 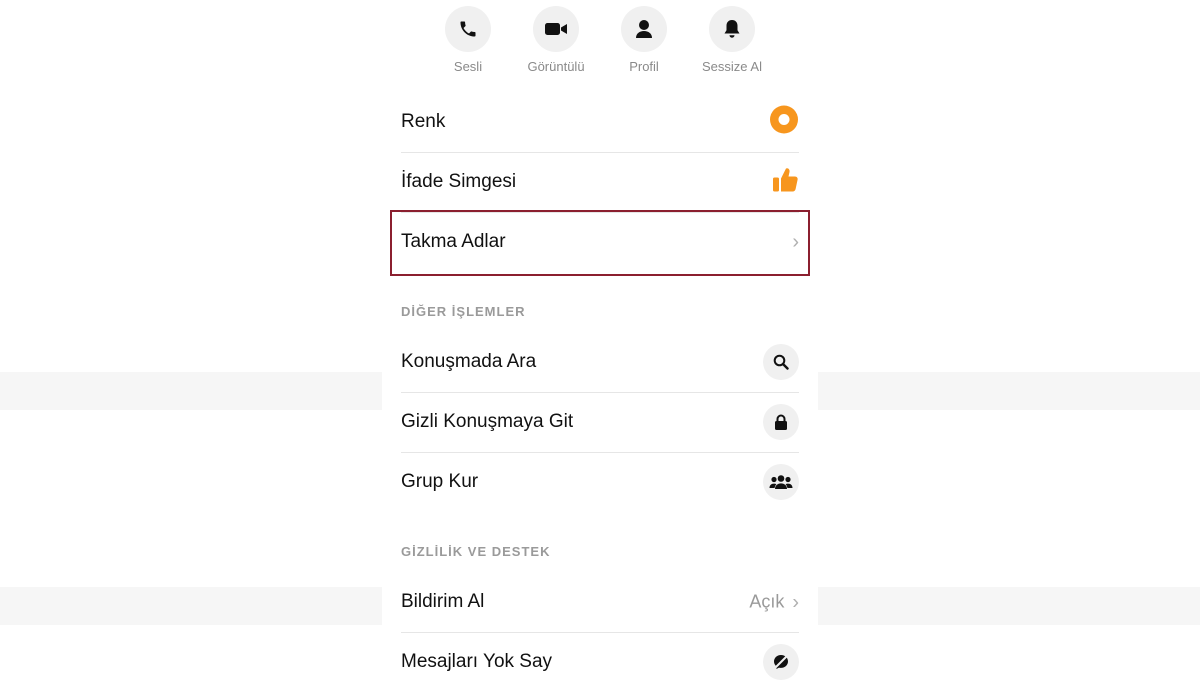 I want to click on call-action: Sesli, so click(x=468, y=40).